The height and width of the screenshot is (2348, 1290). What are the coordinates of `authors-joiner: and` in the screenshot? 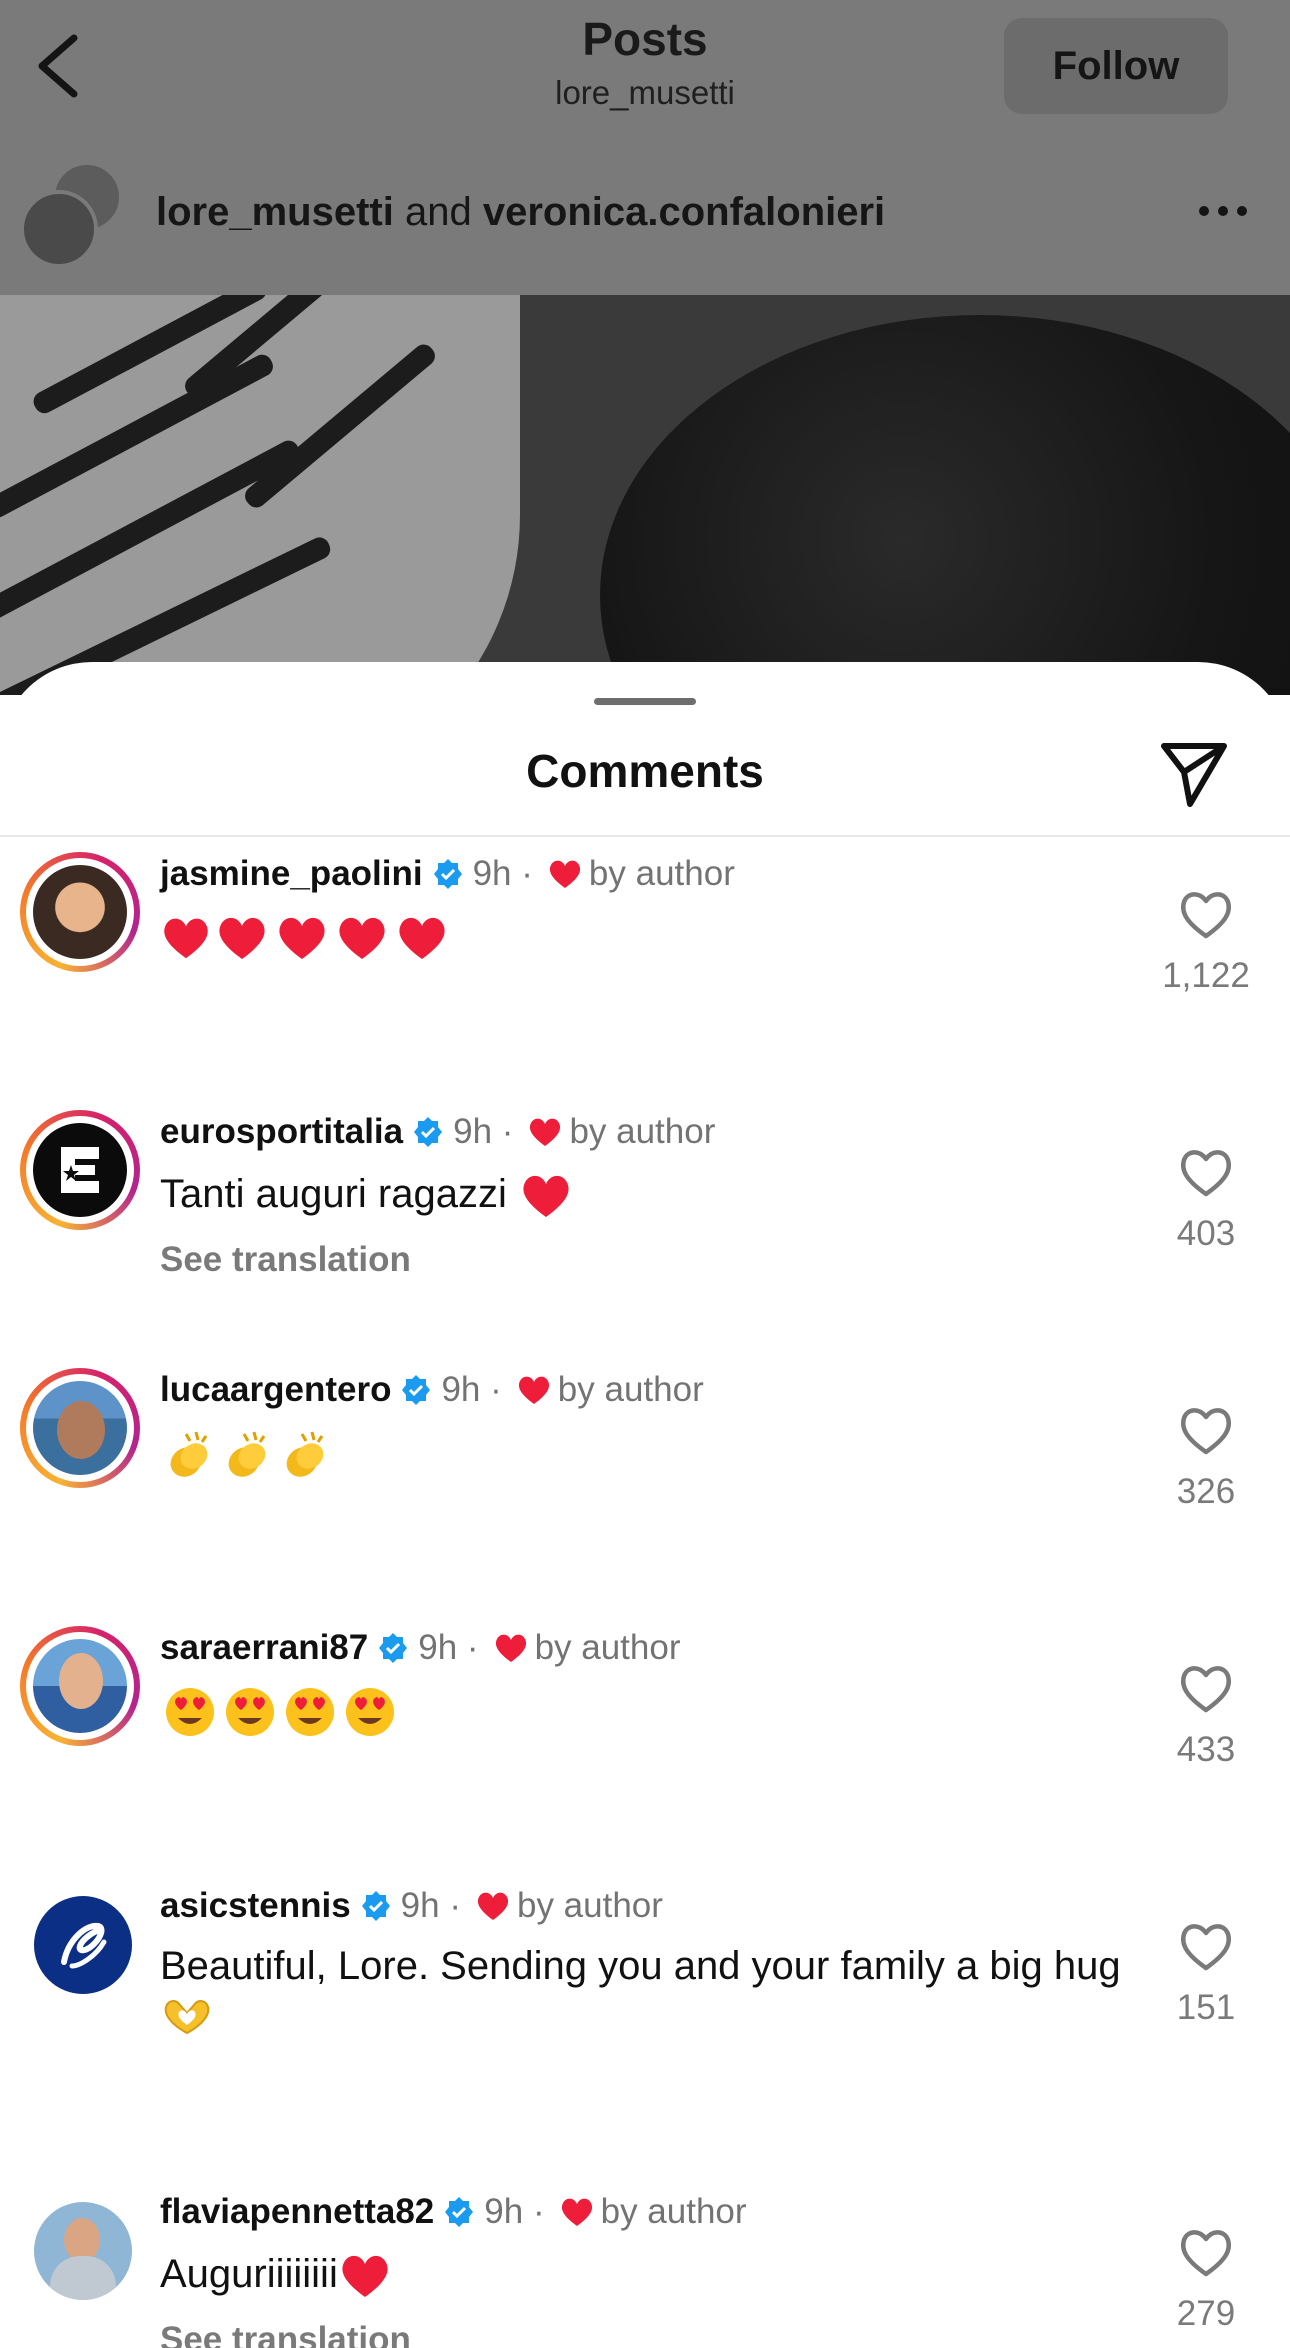 It's located at (438, 212).